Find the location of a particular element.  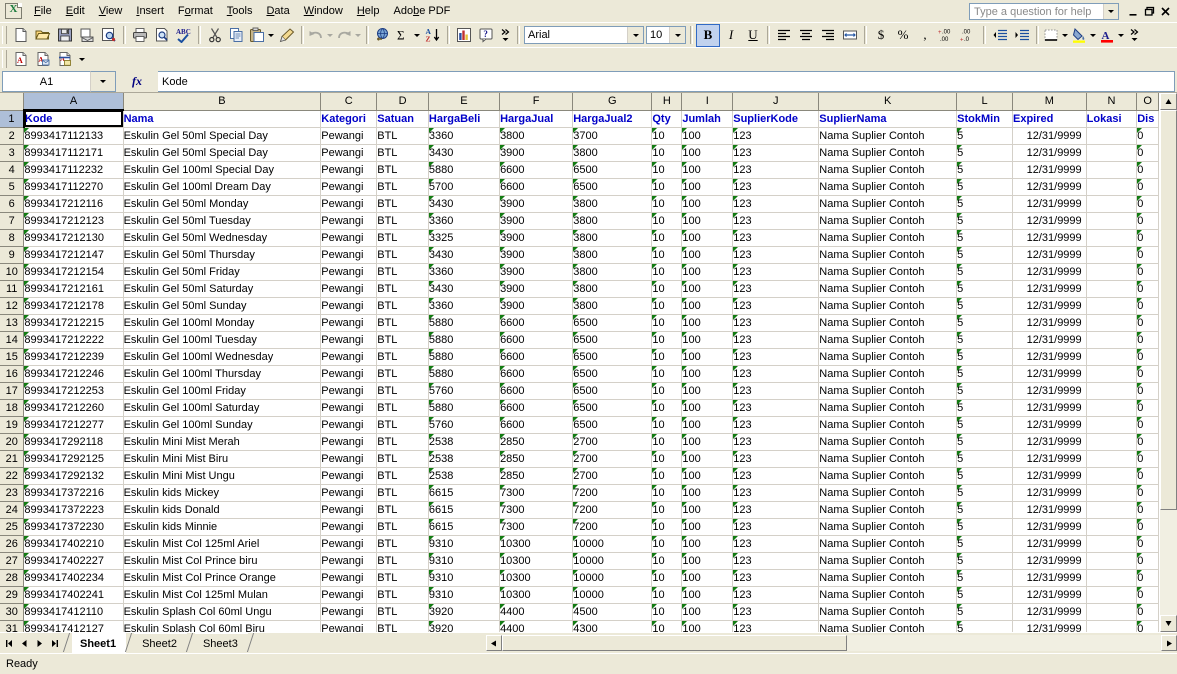

data-cell: 8993417412110 is located at coordinates (73, 612).